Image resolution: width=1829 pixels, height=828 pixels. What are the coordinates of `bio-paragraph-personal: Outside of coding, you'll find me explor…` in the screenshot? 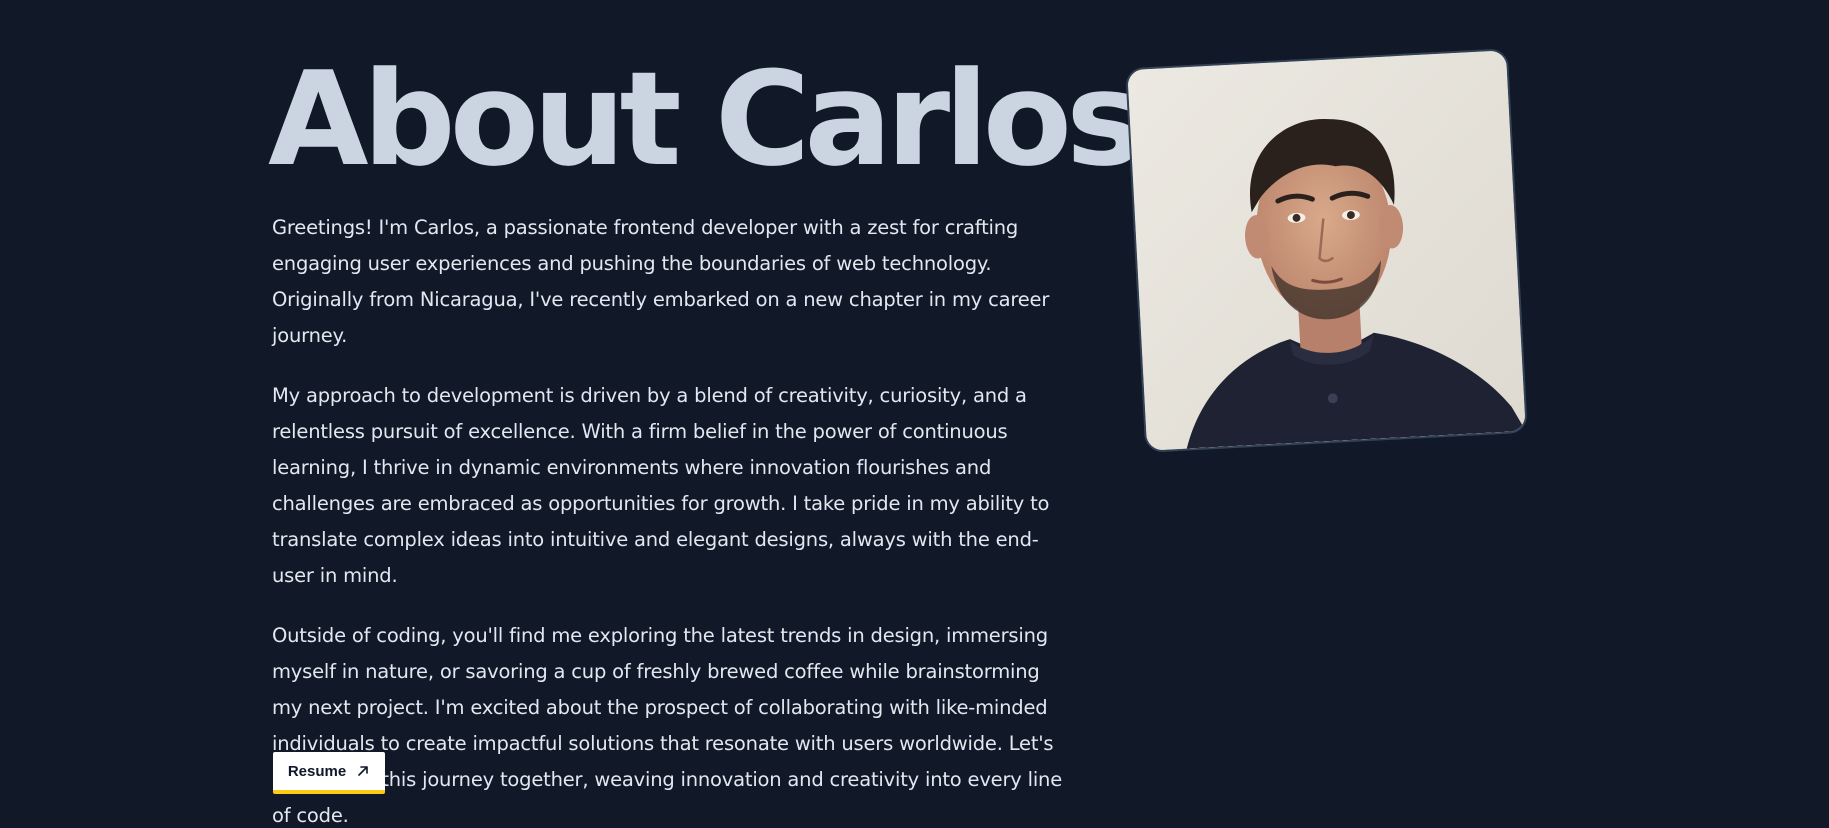 It's located at (667, 725).